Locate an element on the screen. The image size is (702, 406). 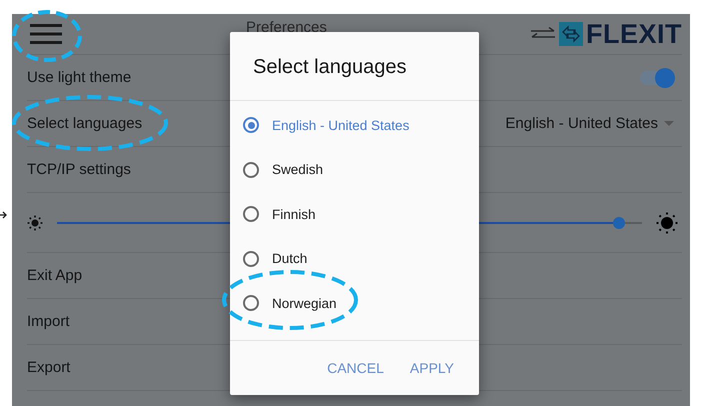
brightness-high-icon is located at coordinates (667, 223).